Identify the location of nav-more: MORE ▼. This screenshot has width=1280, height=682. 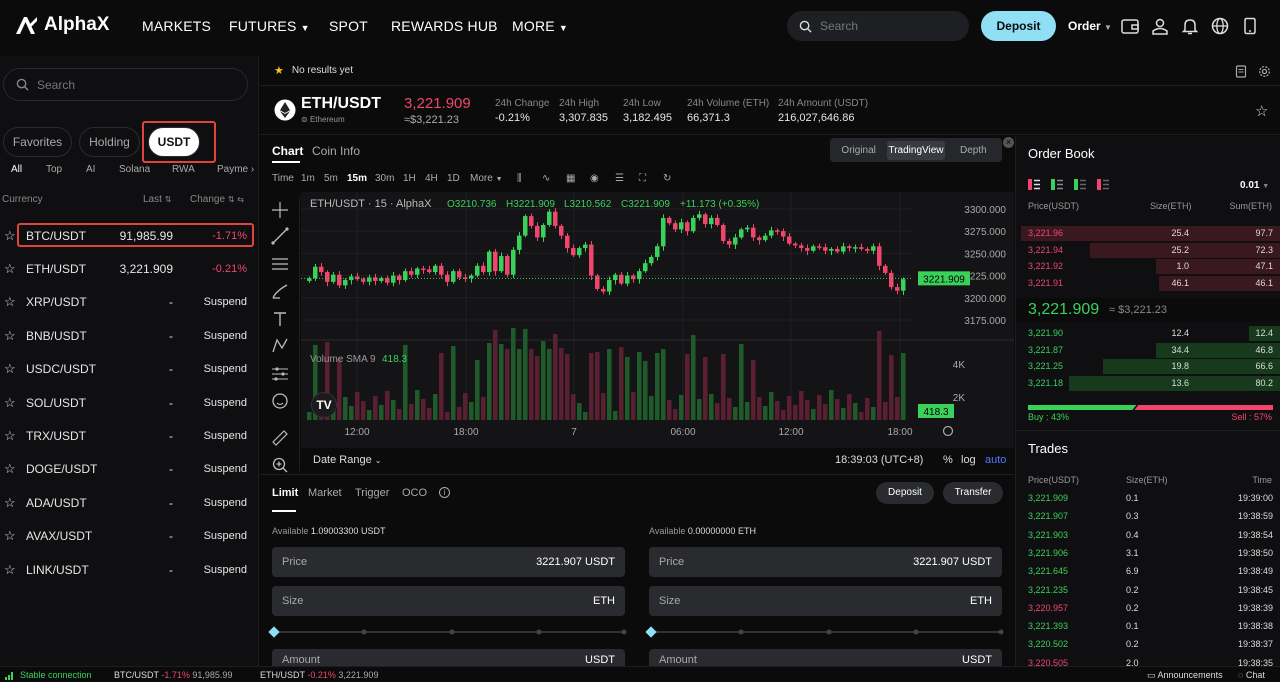
(540, 26).